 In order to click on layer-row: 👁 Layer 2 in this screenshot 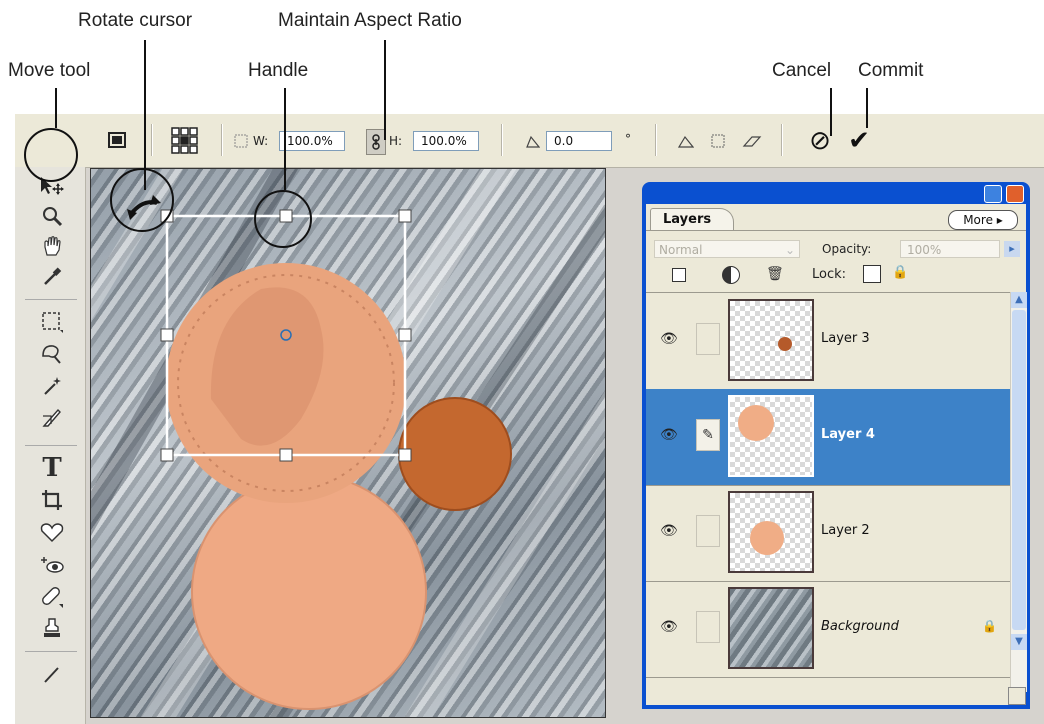, I will do `click(828, 533)`.